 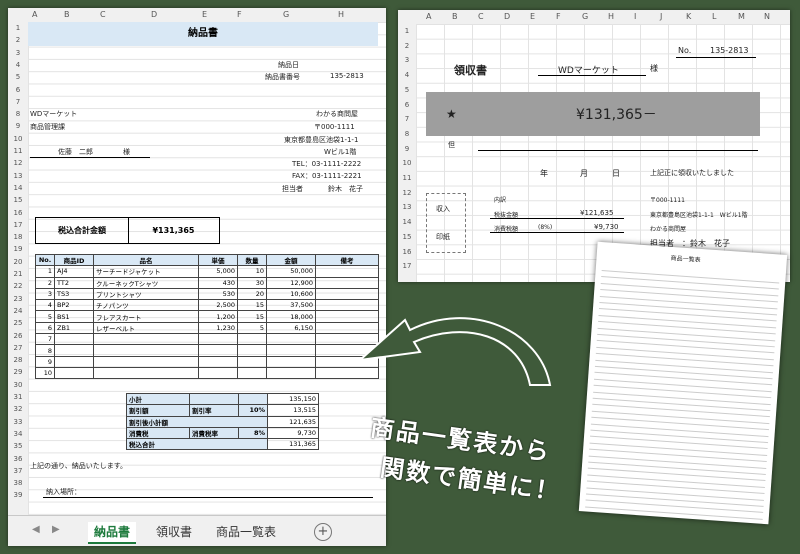 What do you see at coordinates (18, 286) in the screenshot?
I see `row-header: 22` at bounding box center [18, 286].